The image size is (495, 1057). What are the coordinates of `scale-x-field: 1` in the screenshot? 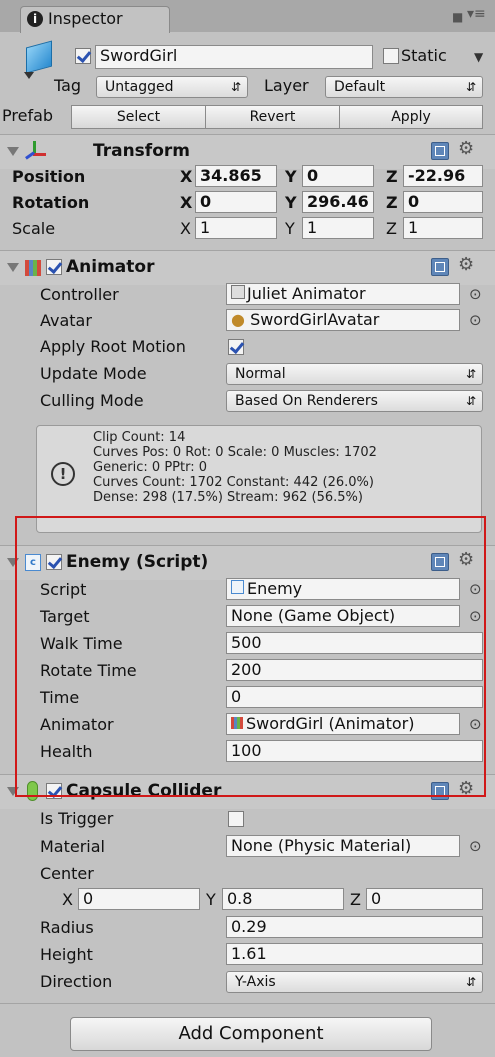 It's located at (236, 228).